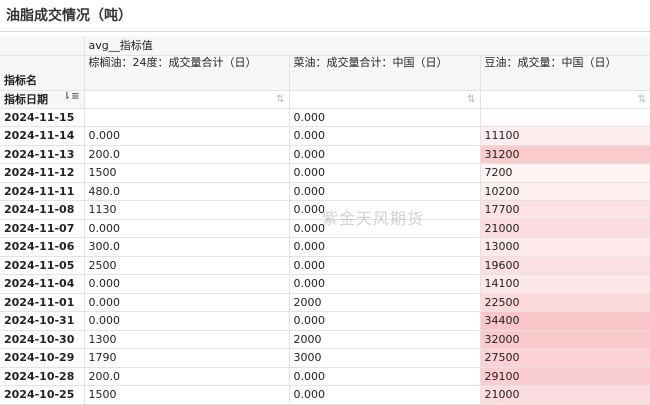  I want to click on soybean-oil-cell: 31200, so click(565, 154).